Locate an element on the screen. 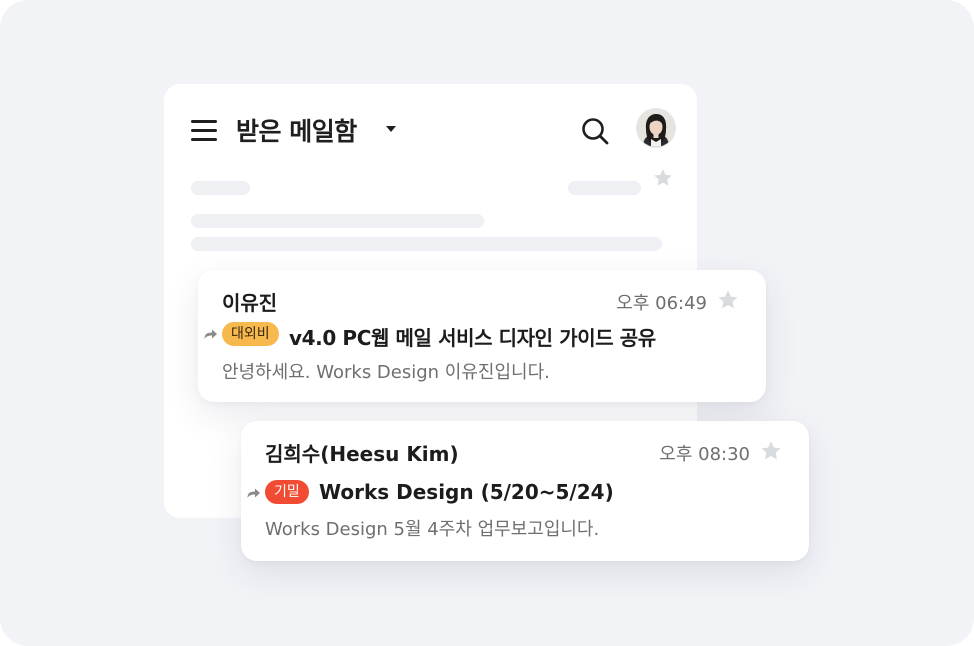 The width and height of the screenshot is (974, 646). tag-label: 대외비 is located at coordinates (250, 334).